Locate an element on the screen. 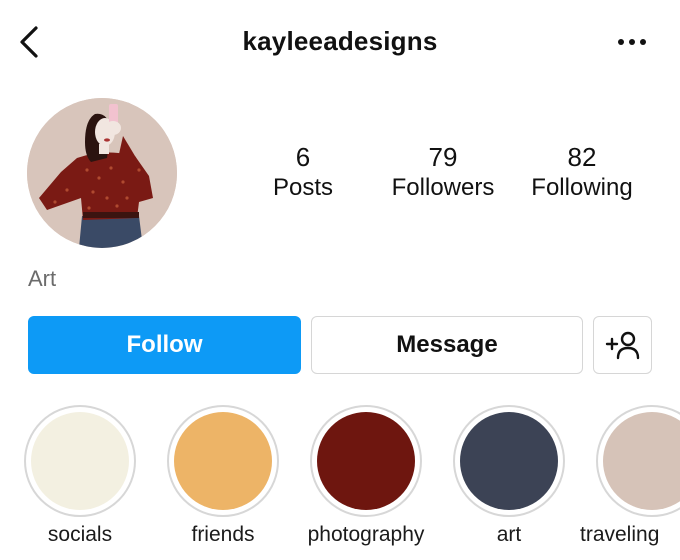  add-user-icon is located at coordinates (622, 345).